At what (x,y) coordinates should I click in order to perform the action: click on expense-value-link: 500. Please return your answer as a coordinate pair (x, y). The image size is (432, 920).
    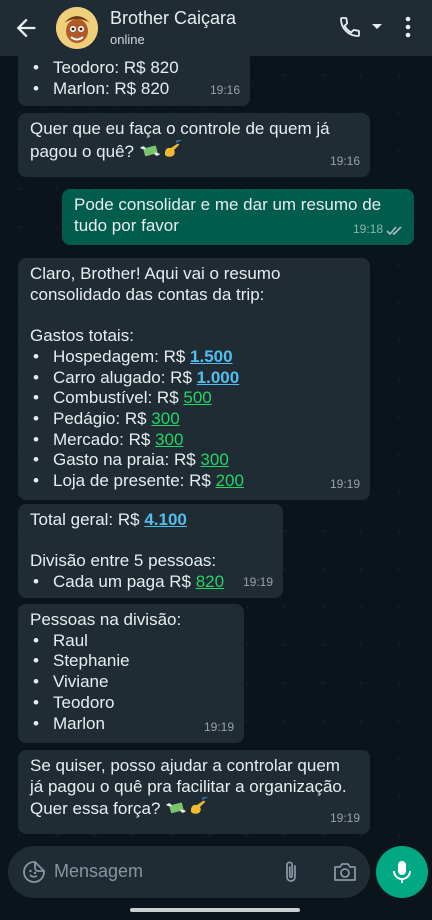
    Looking at the image, I should click on (197, 397).